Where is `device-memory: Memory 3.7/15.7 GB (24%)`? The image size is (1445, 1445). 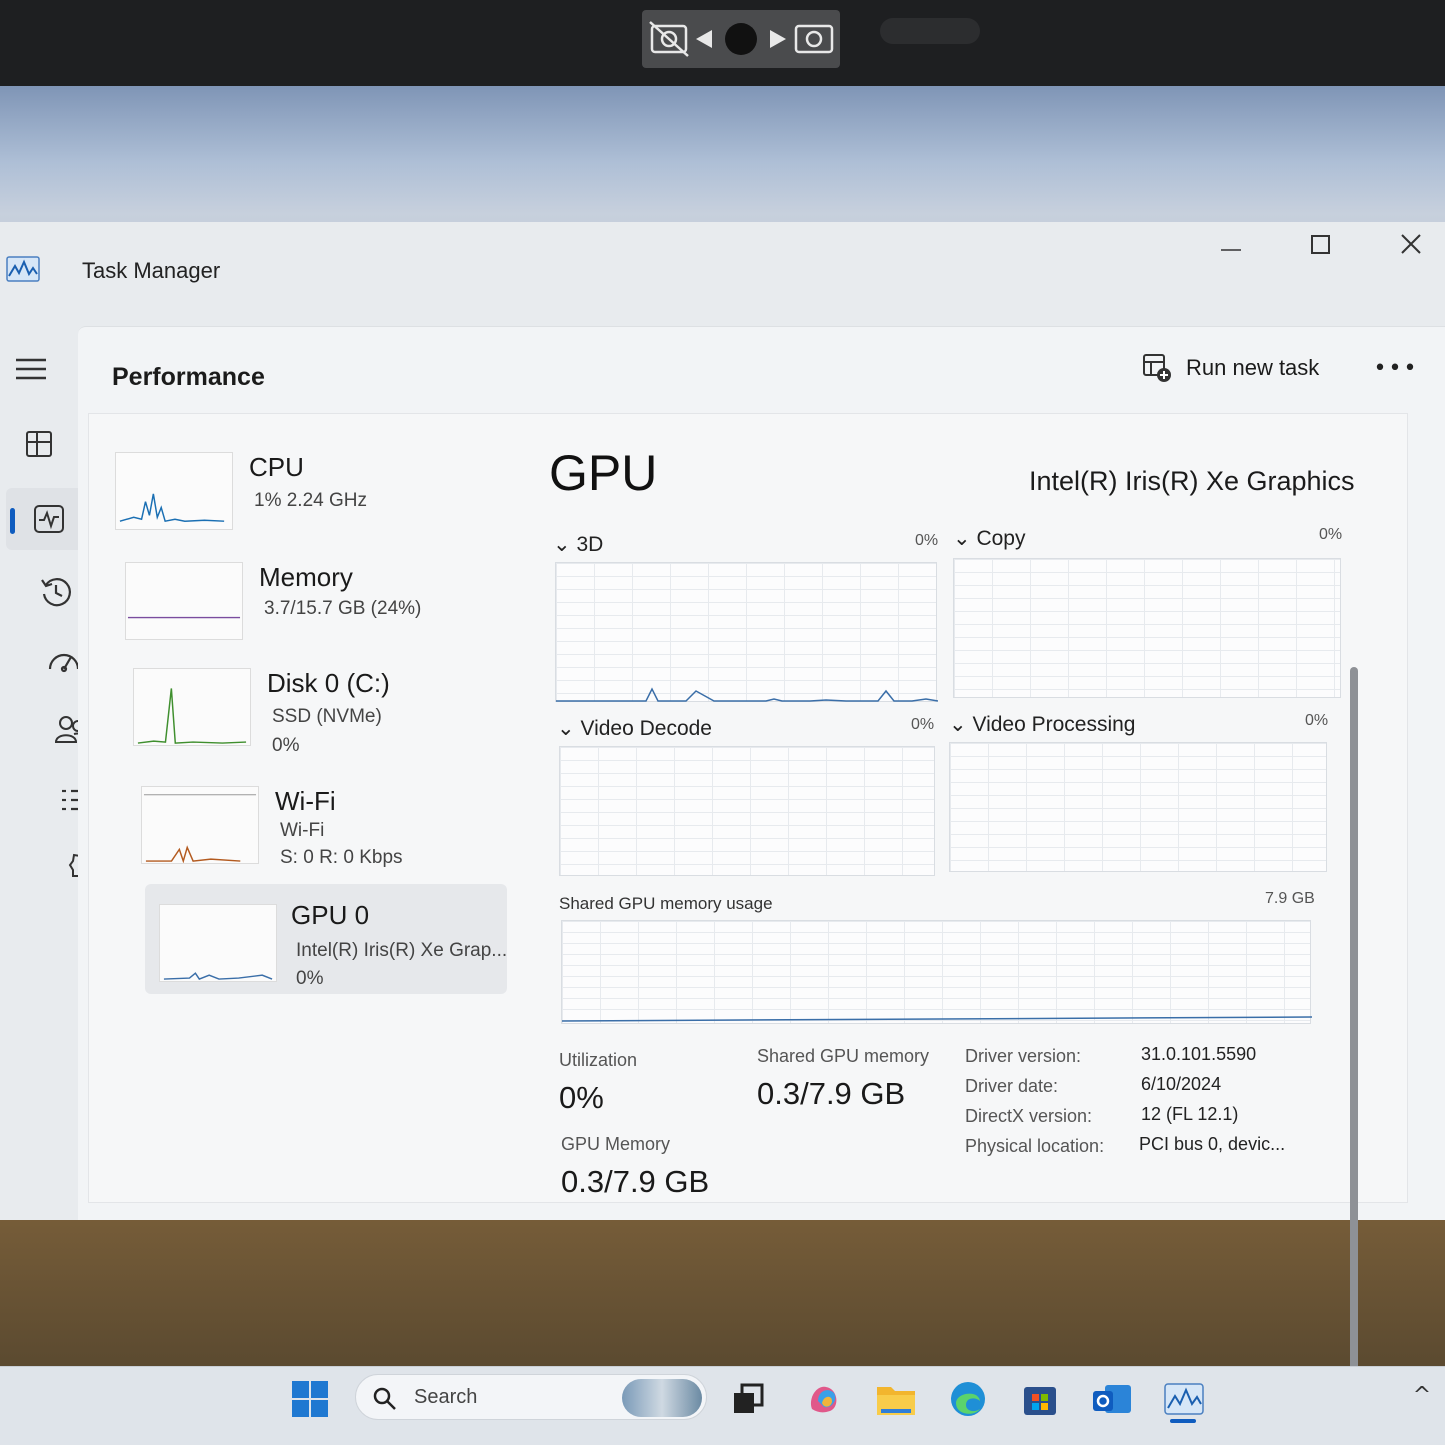
device-memory: Memory 3.7/15.7 GB (24%) is located at coordinates (315, 609).